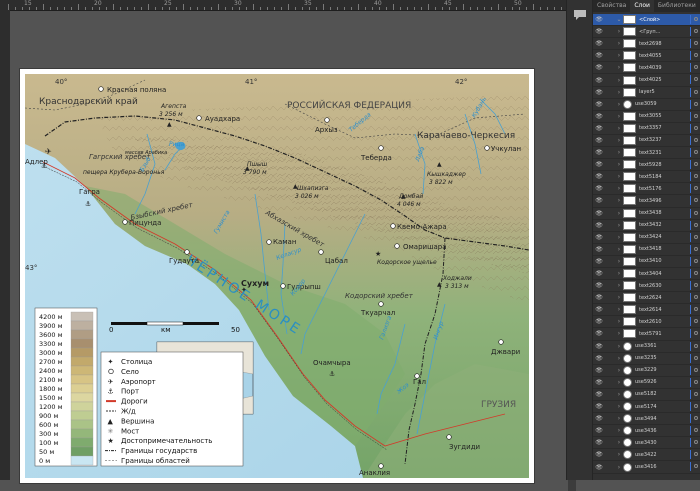  What do you see at coordinates (646, 334) in the screenshot?
I see `layer-row: 👁 › text5791` at bounding box center [646, 334].